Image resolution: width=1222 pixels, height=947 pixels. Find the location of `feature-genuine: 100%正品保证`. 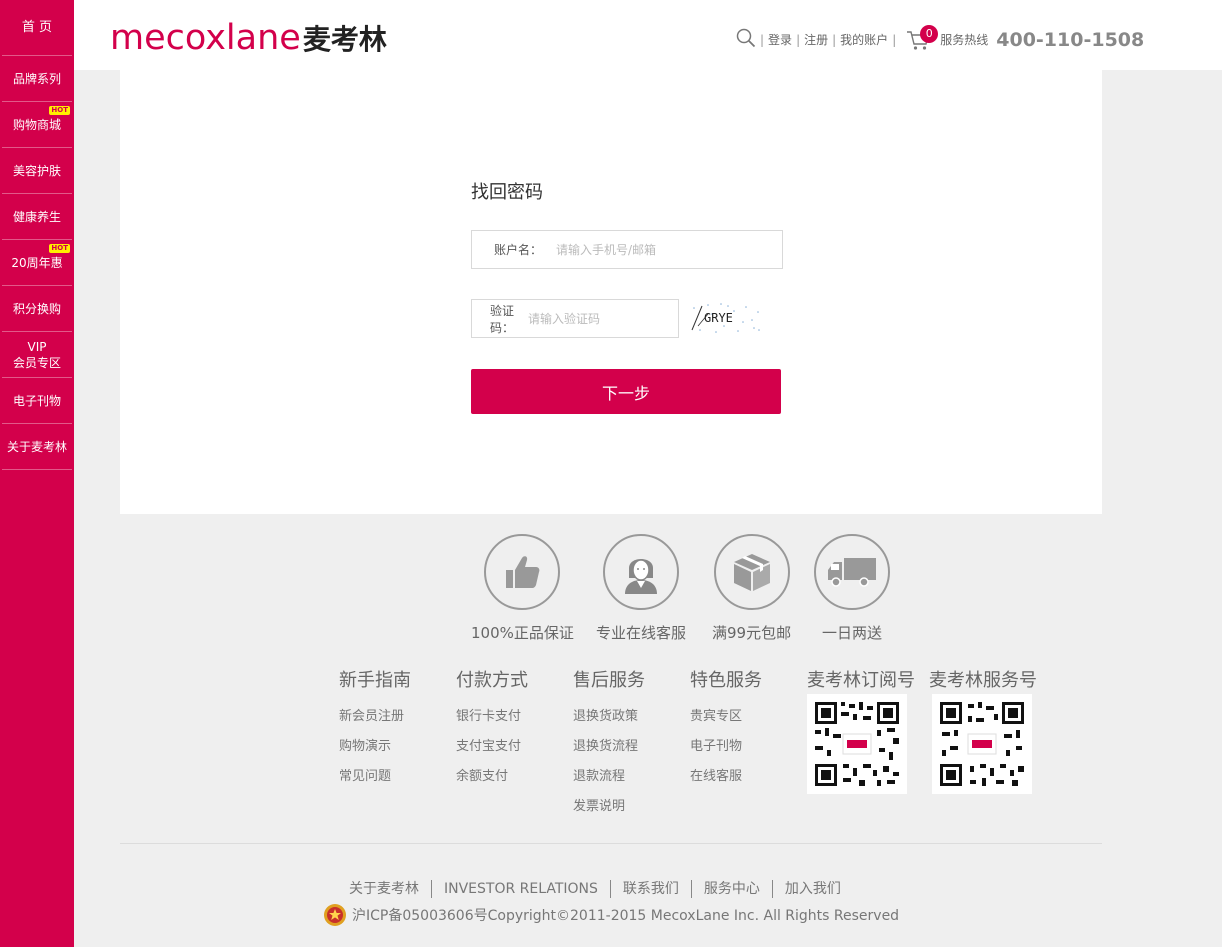

feature-genuine: 100%正品保证 is located at coordinates (522, 588).